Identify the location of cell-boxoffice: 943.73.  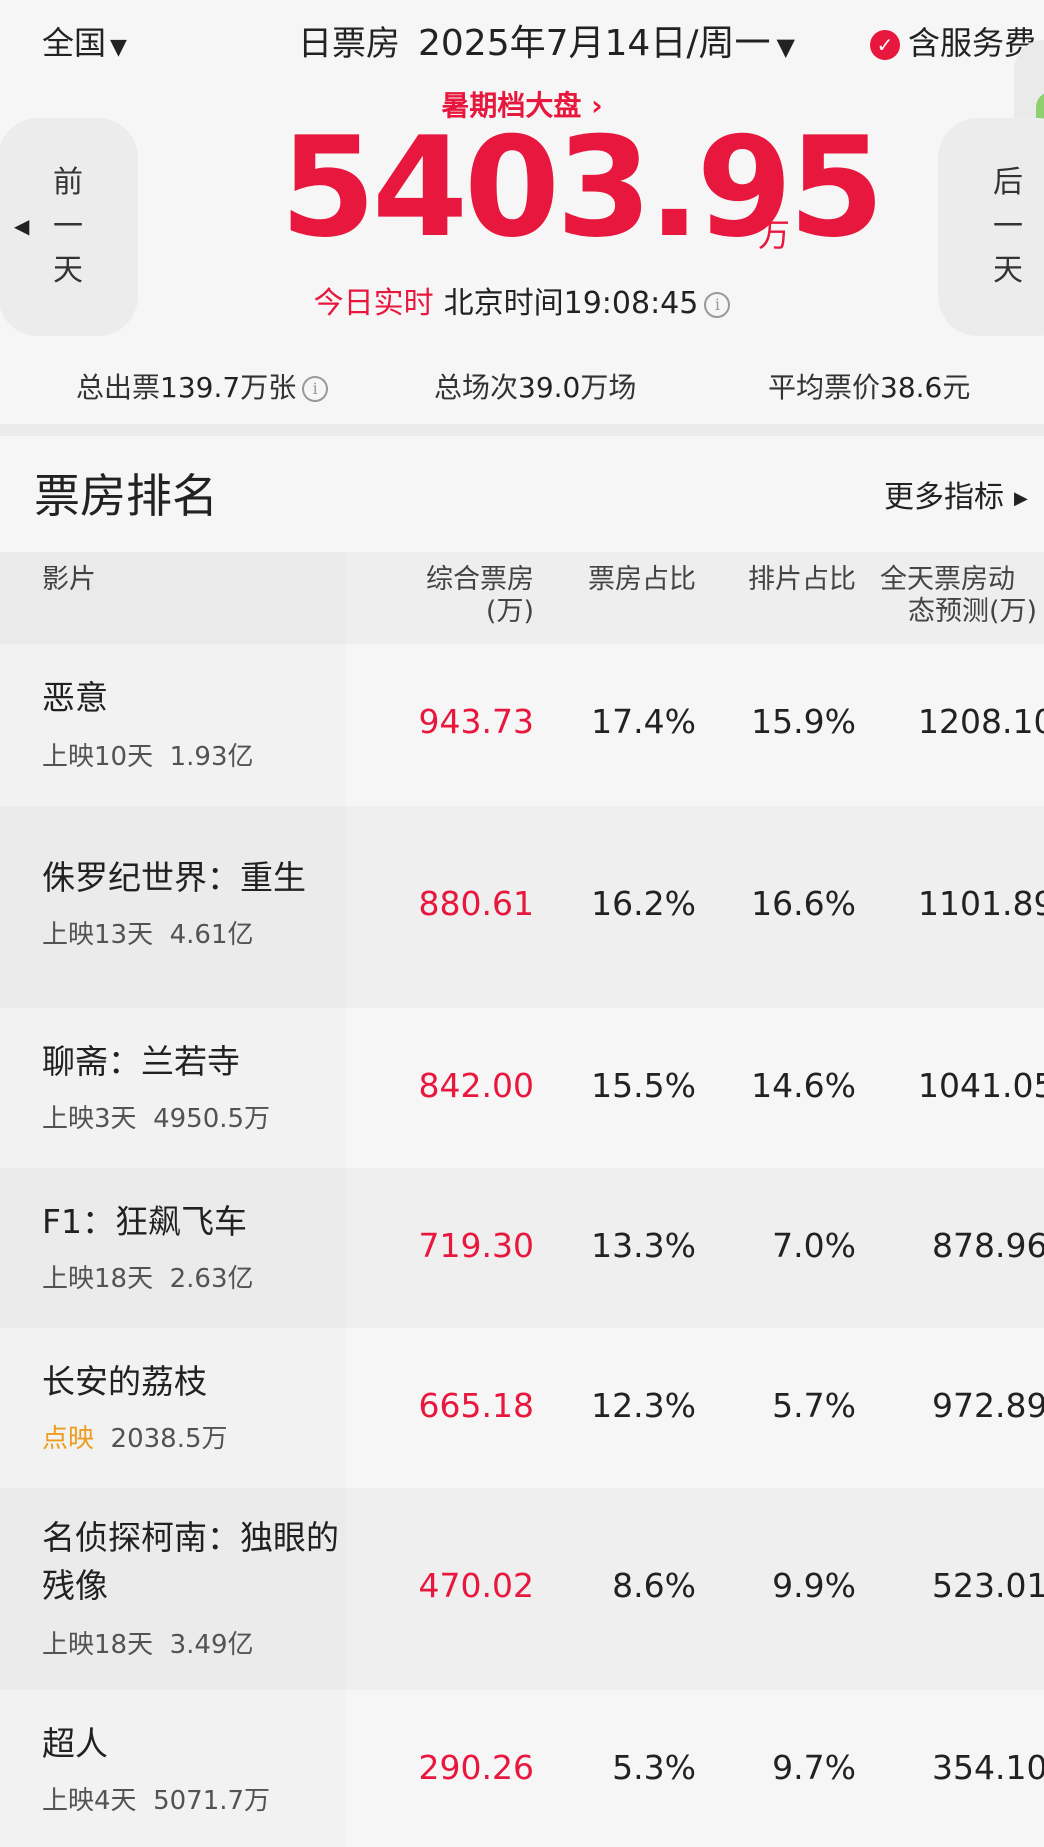
(476, 721).